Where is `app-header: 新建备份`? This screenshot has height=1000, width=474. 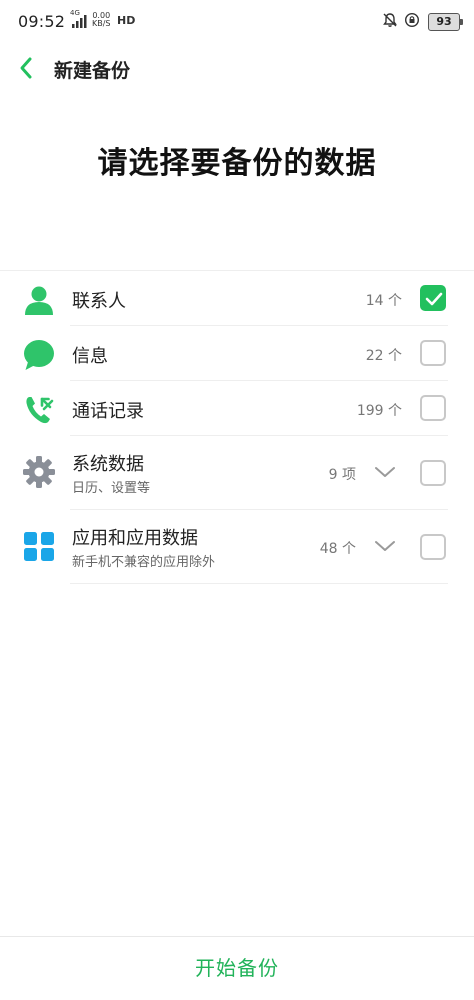
app-header: 新建备份 is located at coordinates (237, 68).